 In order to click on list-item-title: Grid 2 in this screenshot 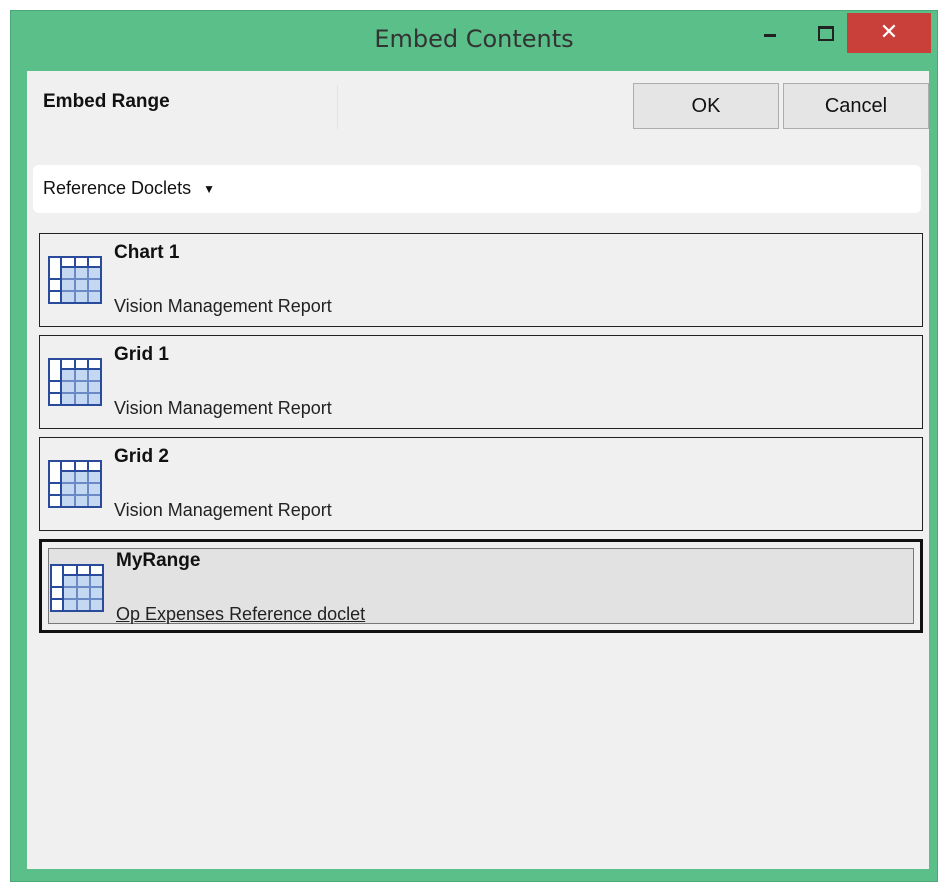, I will do `click(141, 456)`.